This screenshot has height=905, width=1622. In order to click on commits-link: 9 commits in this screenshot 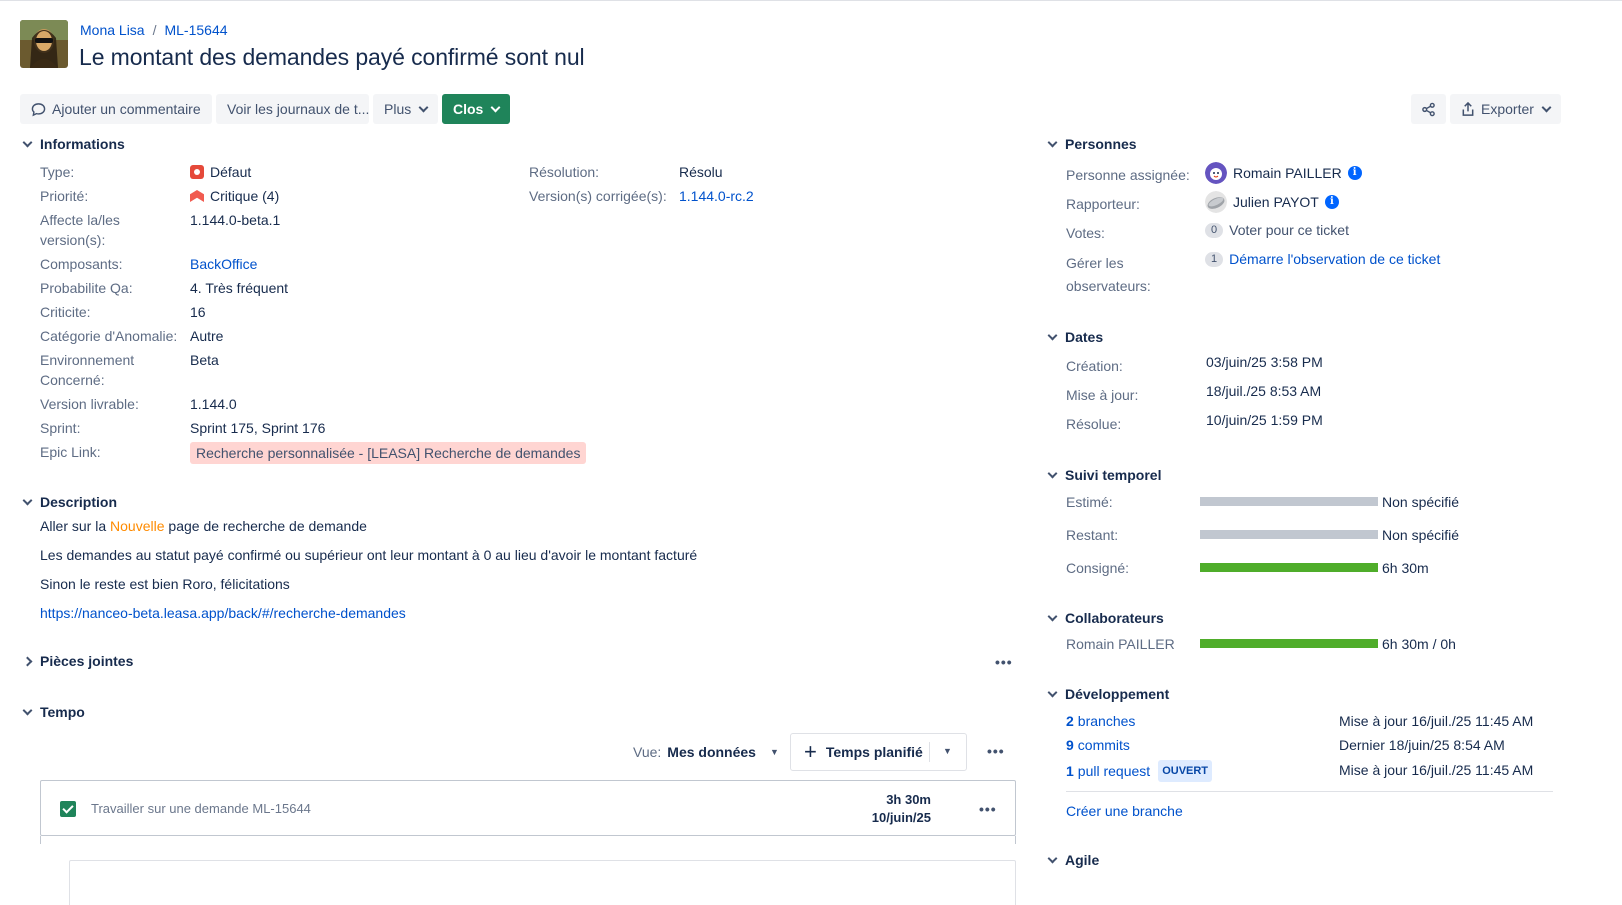, I will do `click(1098, 745)`.